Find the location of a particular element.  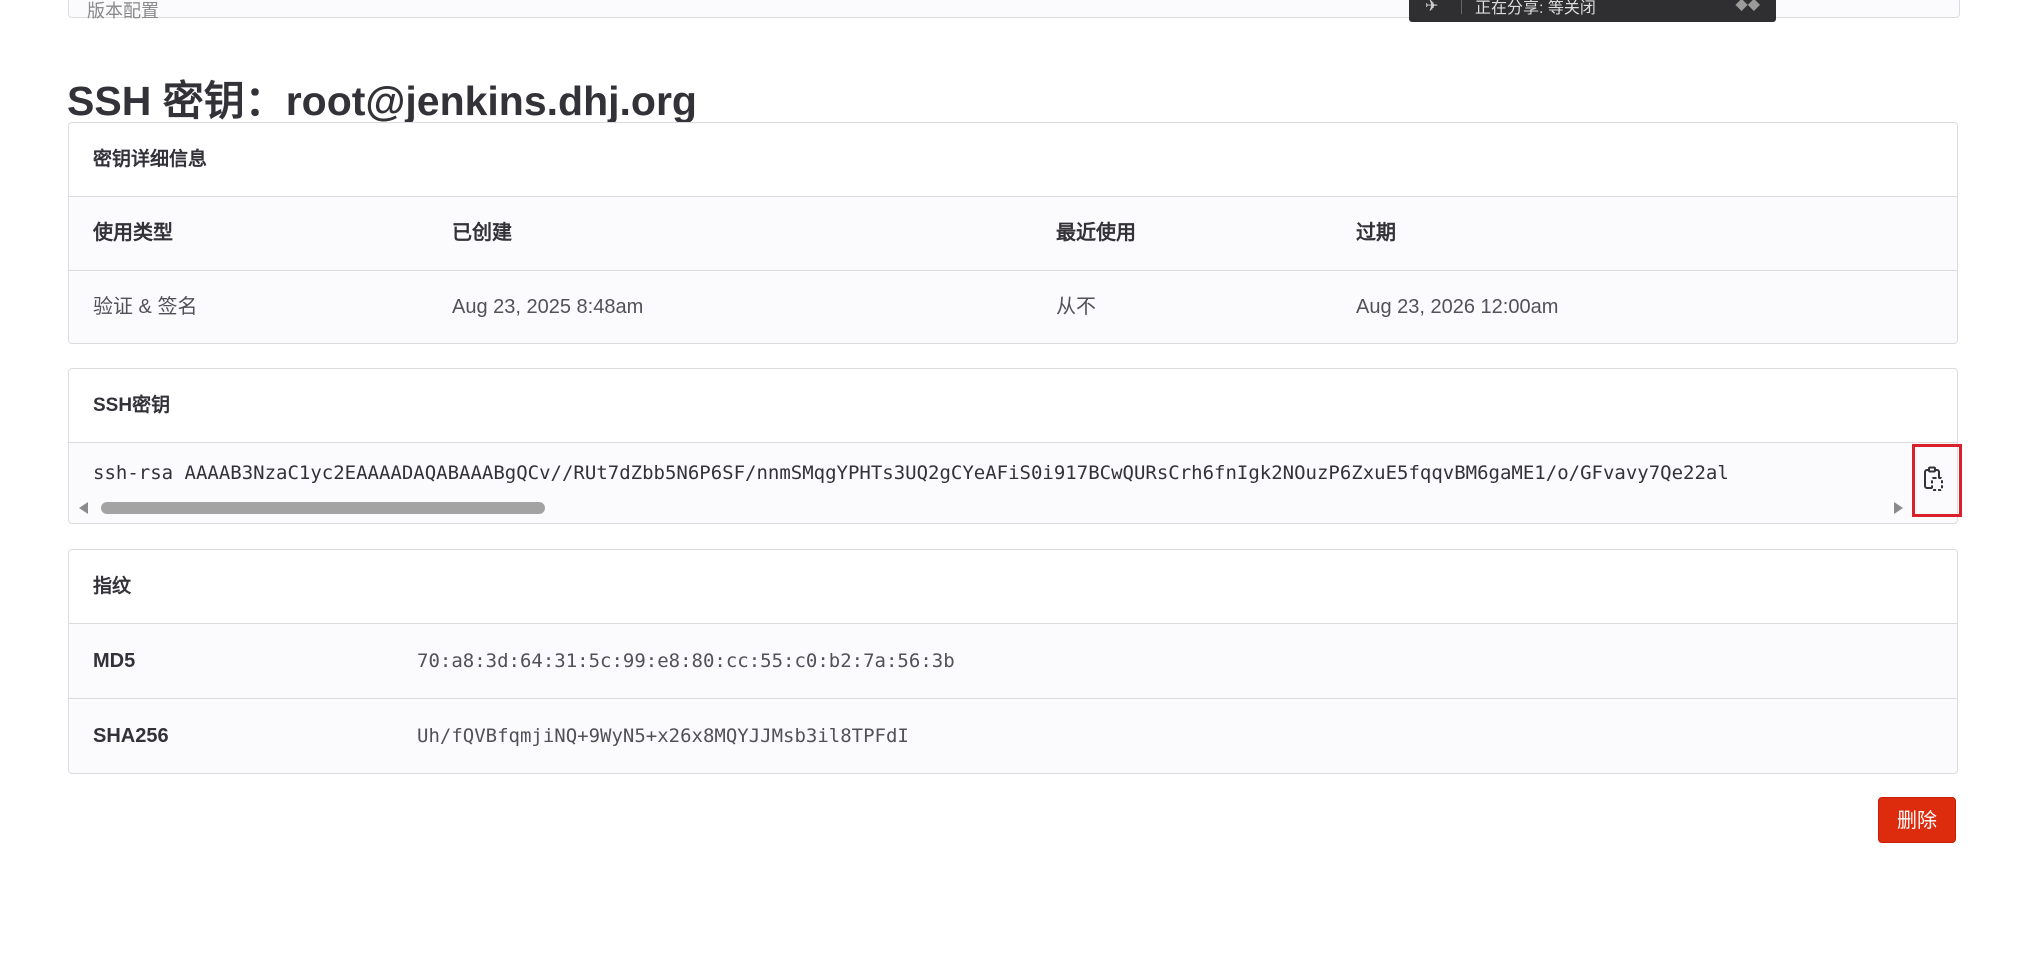

scroll-right-arrow-icon is located at coordinates (1898, 508).